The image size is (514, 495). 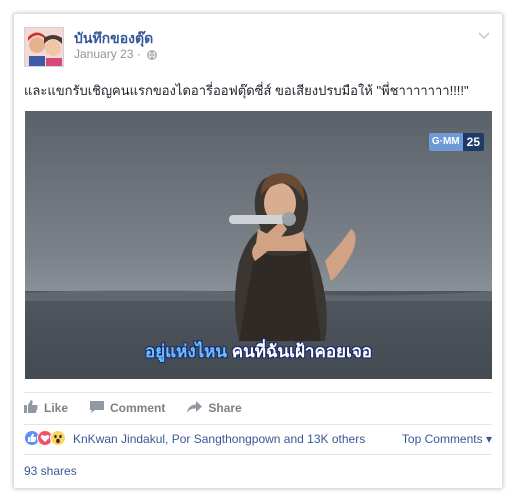 I want to click on like-button: Like, so click(x=46, y=408).